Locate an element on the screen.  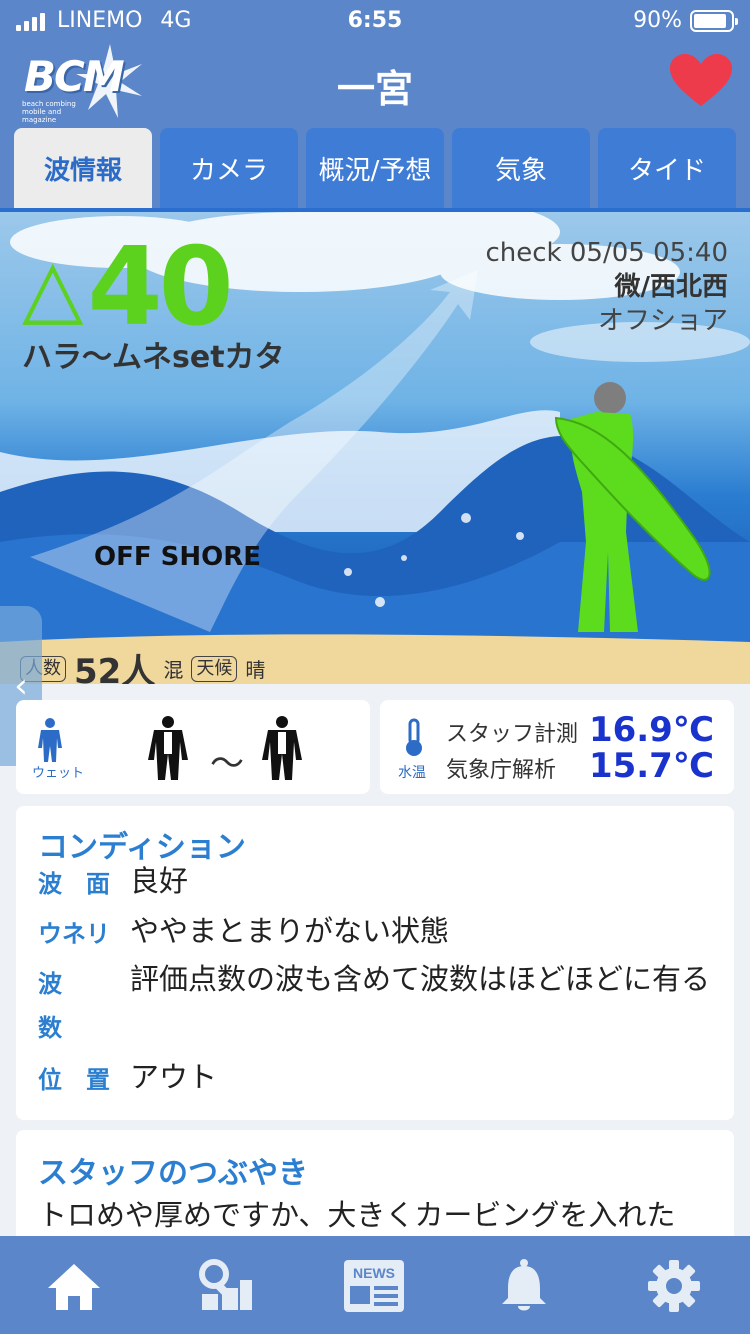
check-info: check 05/05 05:40 微/西北西 オフショア is located at coordinates (606, 287).